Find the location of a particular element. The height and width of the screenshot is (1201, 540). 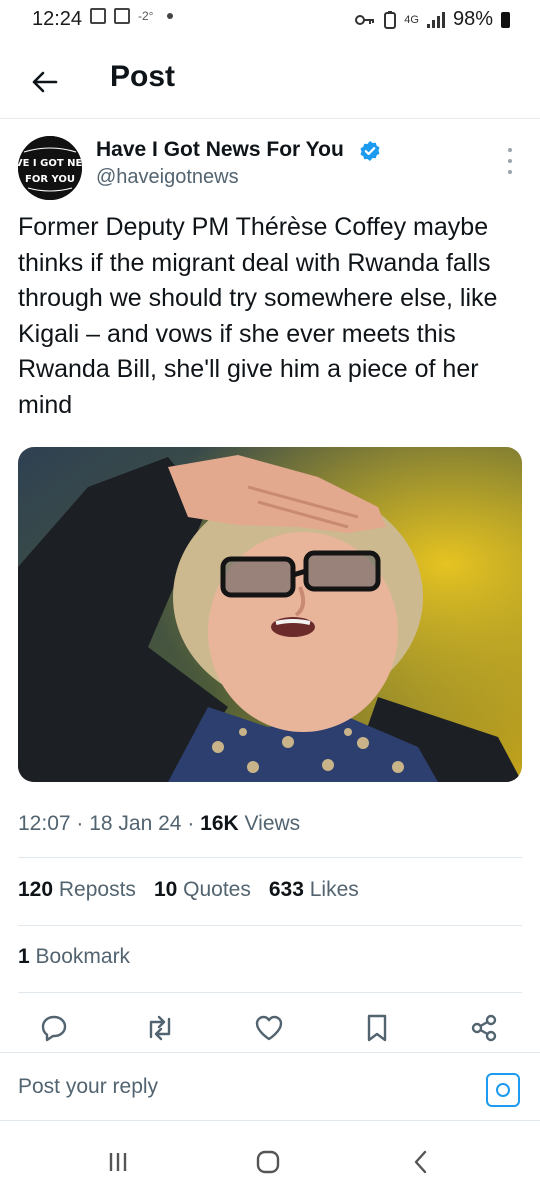

reposts-stat: 120 Reposts is located at coordinates (77, 890).